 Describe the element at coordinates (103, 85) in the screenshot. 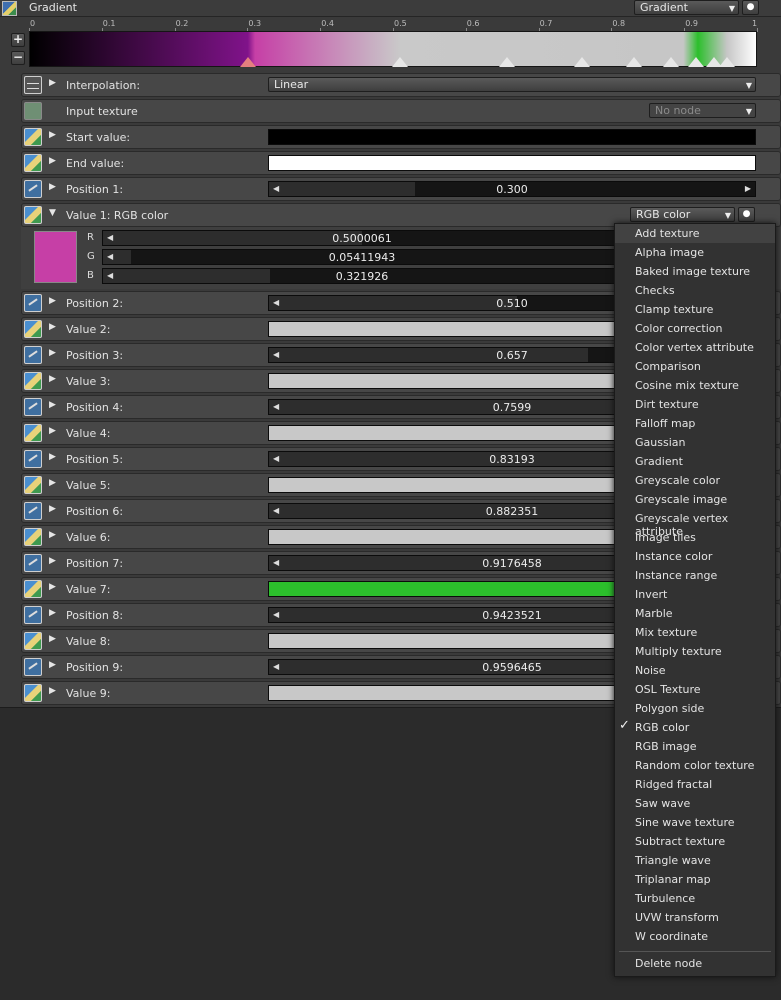

I see `interpolation-label: Interpolation:` at that location.